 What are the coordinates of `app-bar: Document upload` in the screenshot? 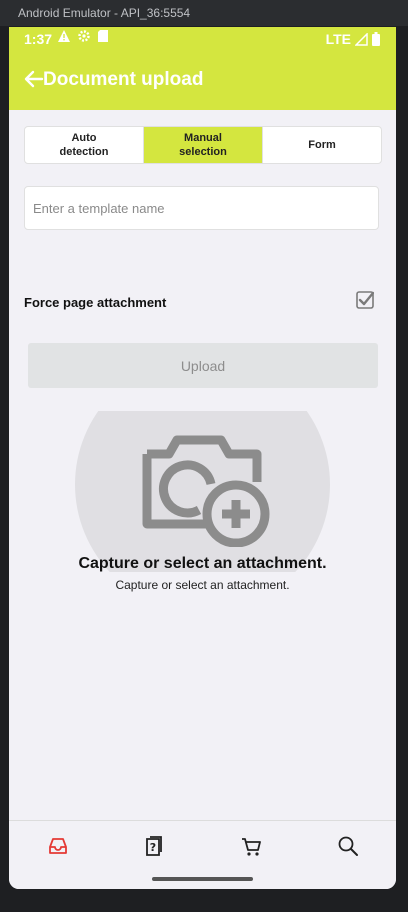 It's located at (202, 81).